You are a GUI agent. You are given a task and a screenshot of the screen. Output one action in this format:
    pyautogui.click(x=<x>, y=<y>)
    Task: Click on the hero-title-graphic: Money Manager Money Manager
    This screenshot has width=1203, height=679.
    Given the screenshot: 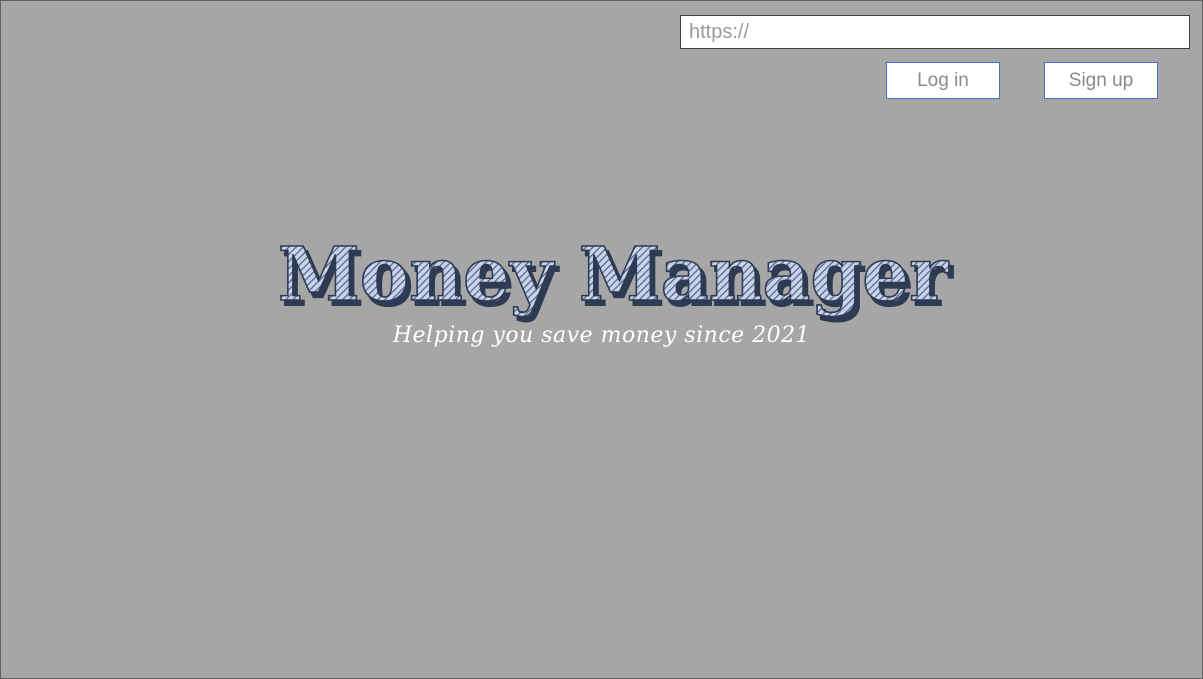 What is the action you would take?
    pyautogui.click(x=615, y=277)
    